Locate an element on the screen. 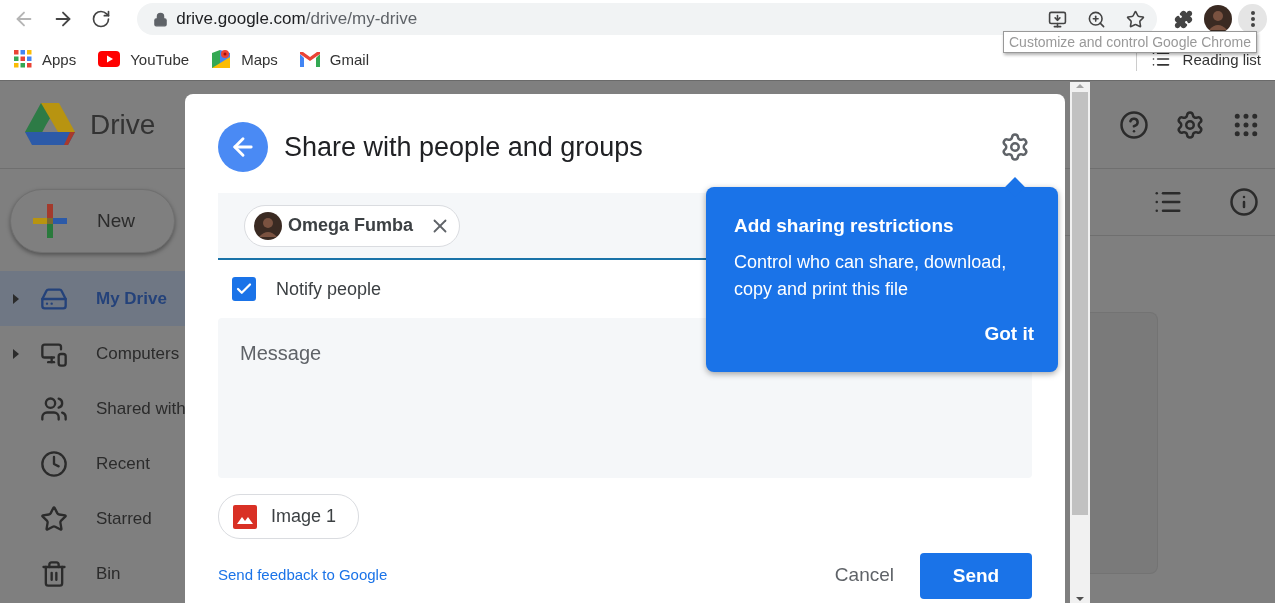  drive-logo-icon is located at coordinates (50, 124).